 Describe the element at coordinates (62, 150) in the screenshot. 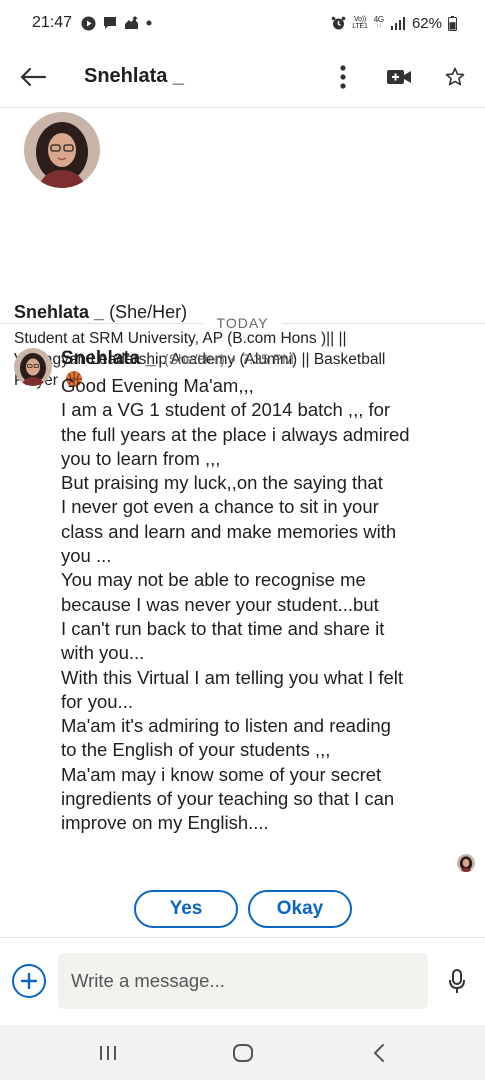

I see `profile-avatar` at that location.